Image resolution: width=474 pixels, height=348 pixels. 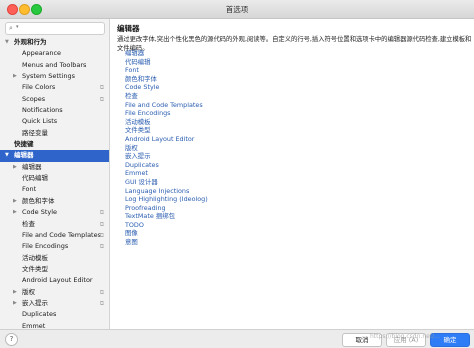 I want to click on sidebar-item: ▶ Code Style ⧉, so click(x=54, y=212).